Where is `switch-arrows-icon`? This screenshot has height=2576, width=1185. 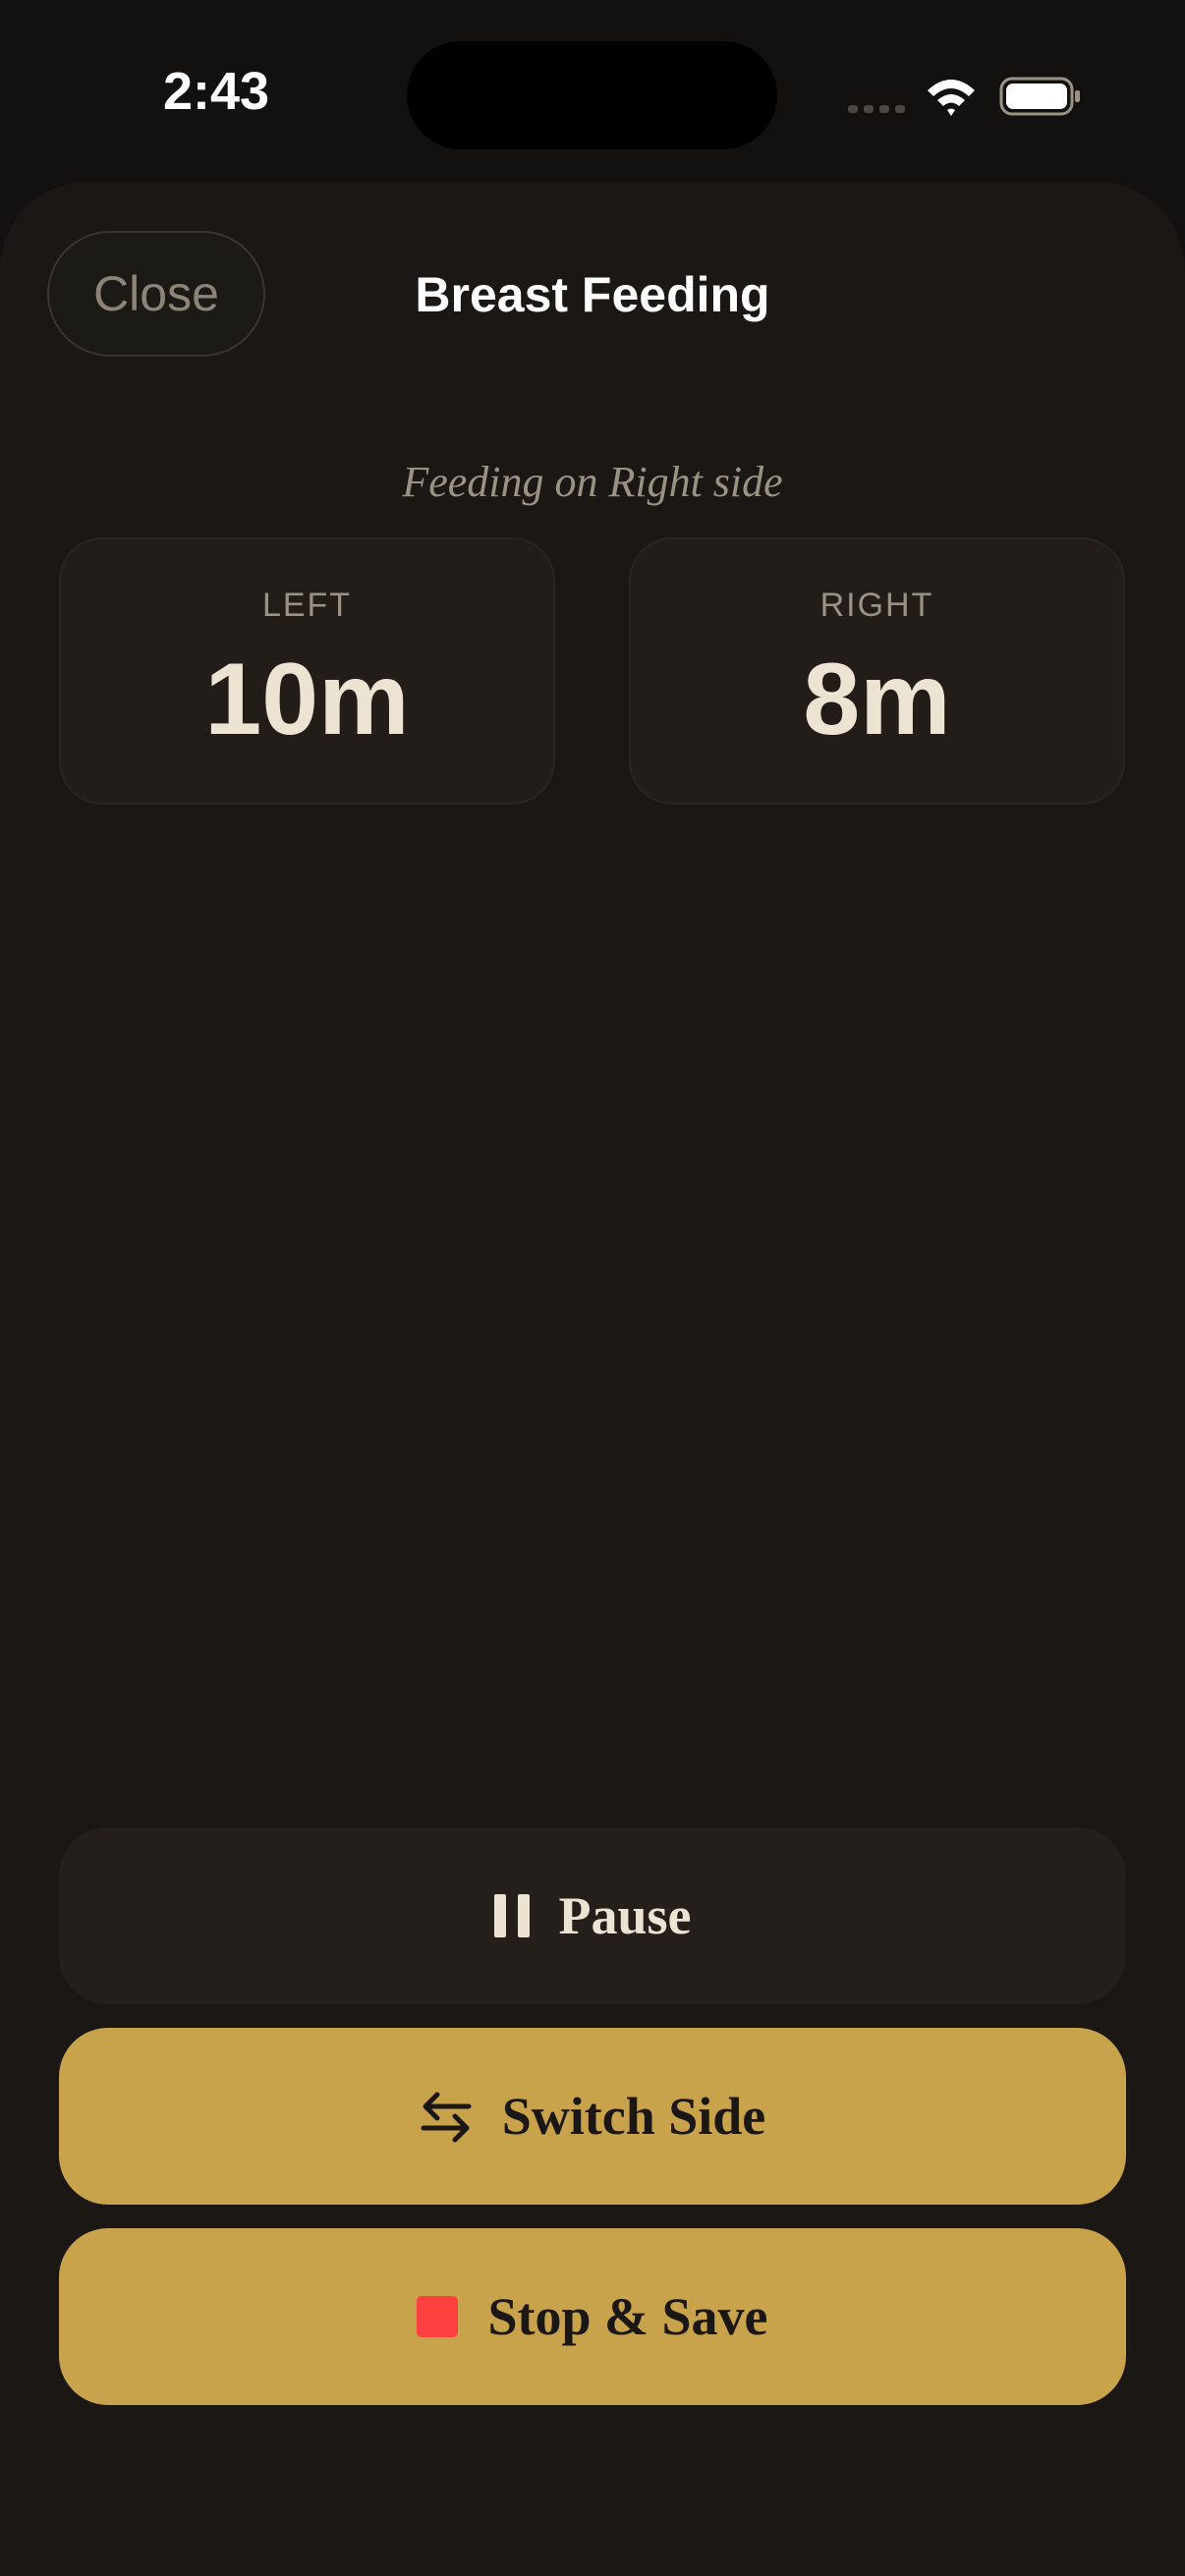 switch-arrows-icon is located at coordinates (447, 2117).